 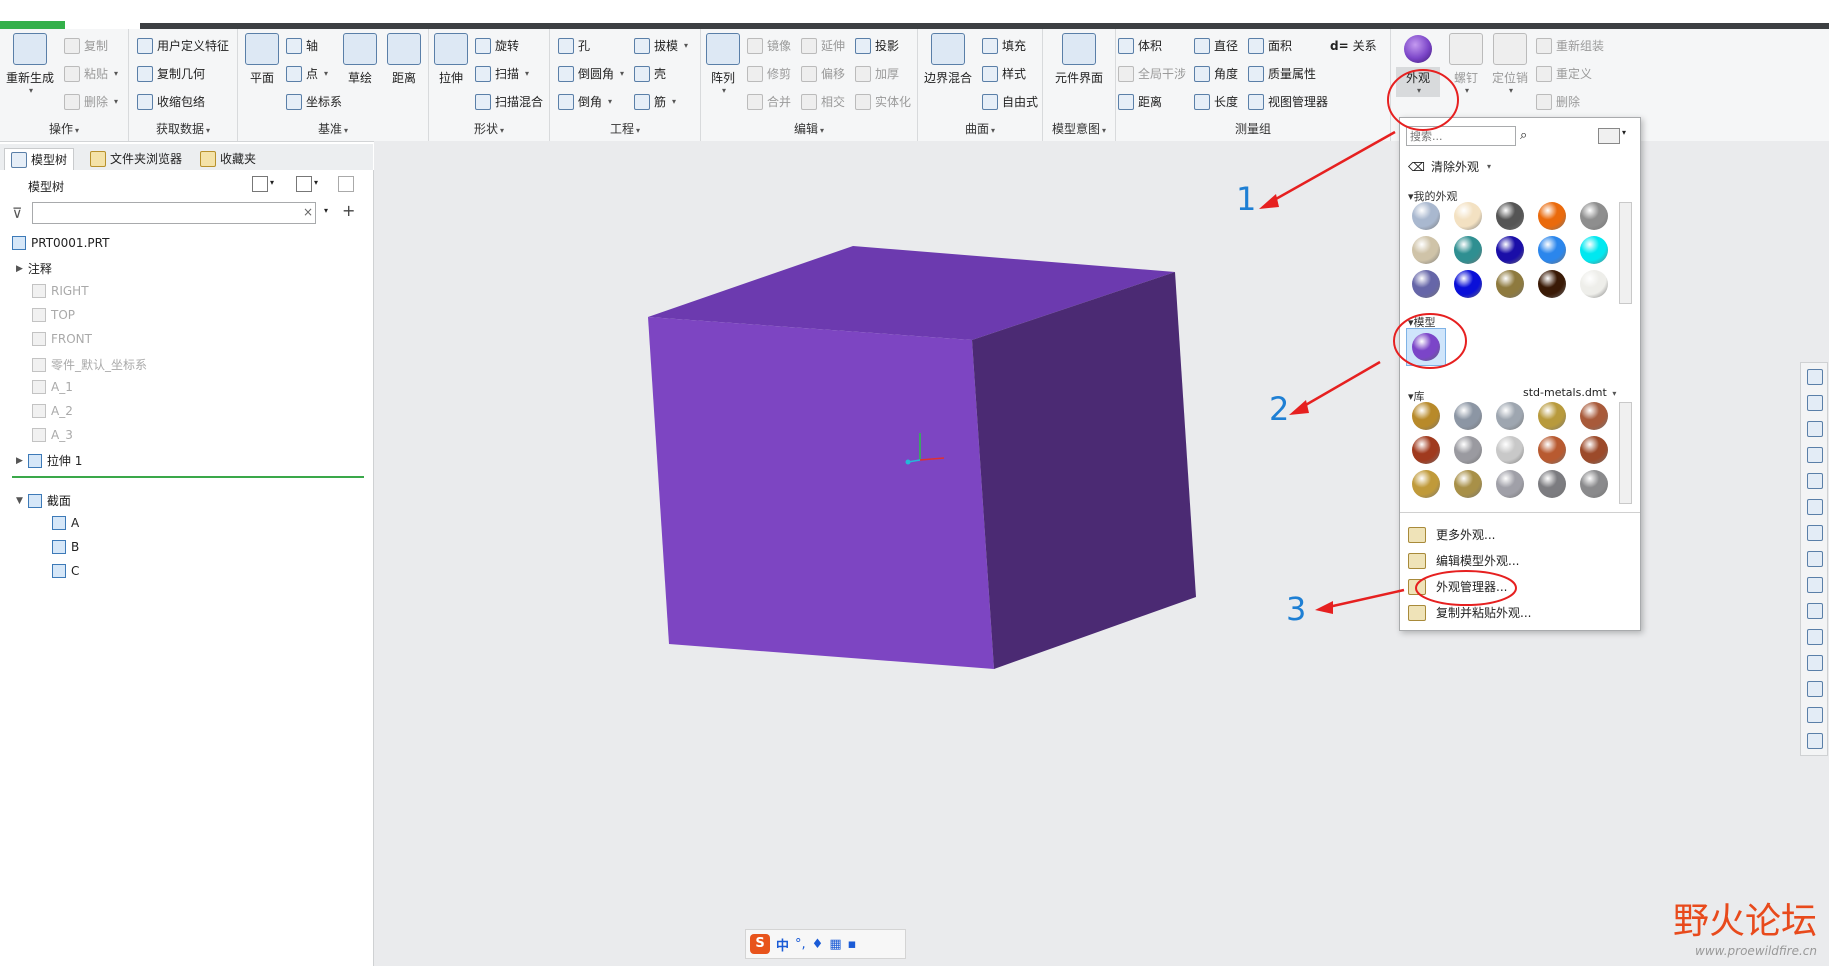 I want to click on view-options-icon, so click(x=1609, y=136).